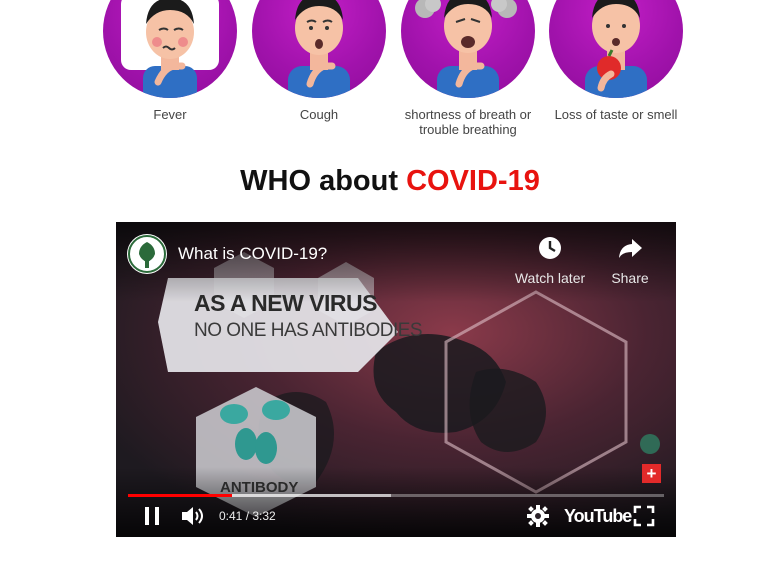  What do you see at coordinates (468, 122) in the screenshot?
I see `symptom-label: shortness of breath or trouble breathing` at bounding box center [468, 122].